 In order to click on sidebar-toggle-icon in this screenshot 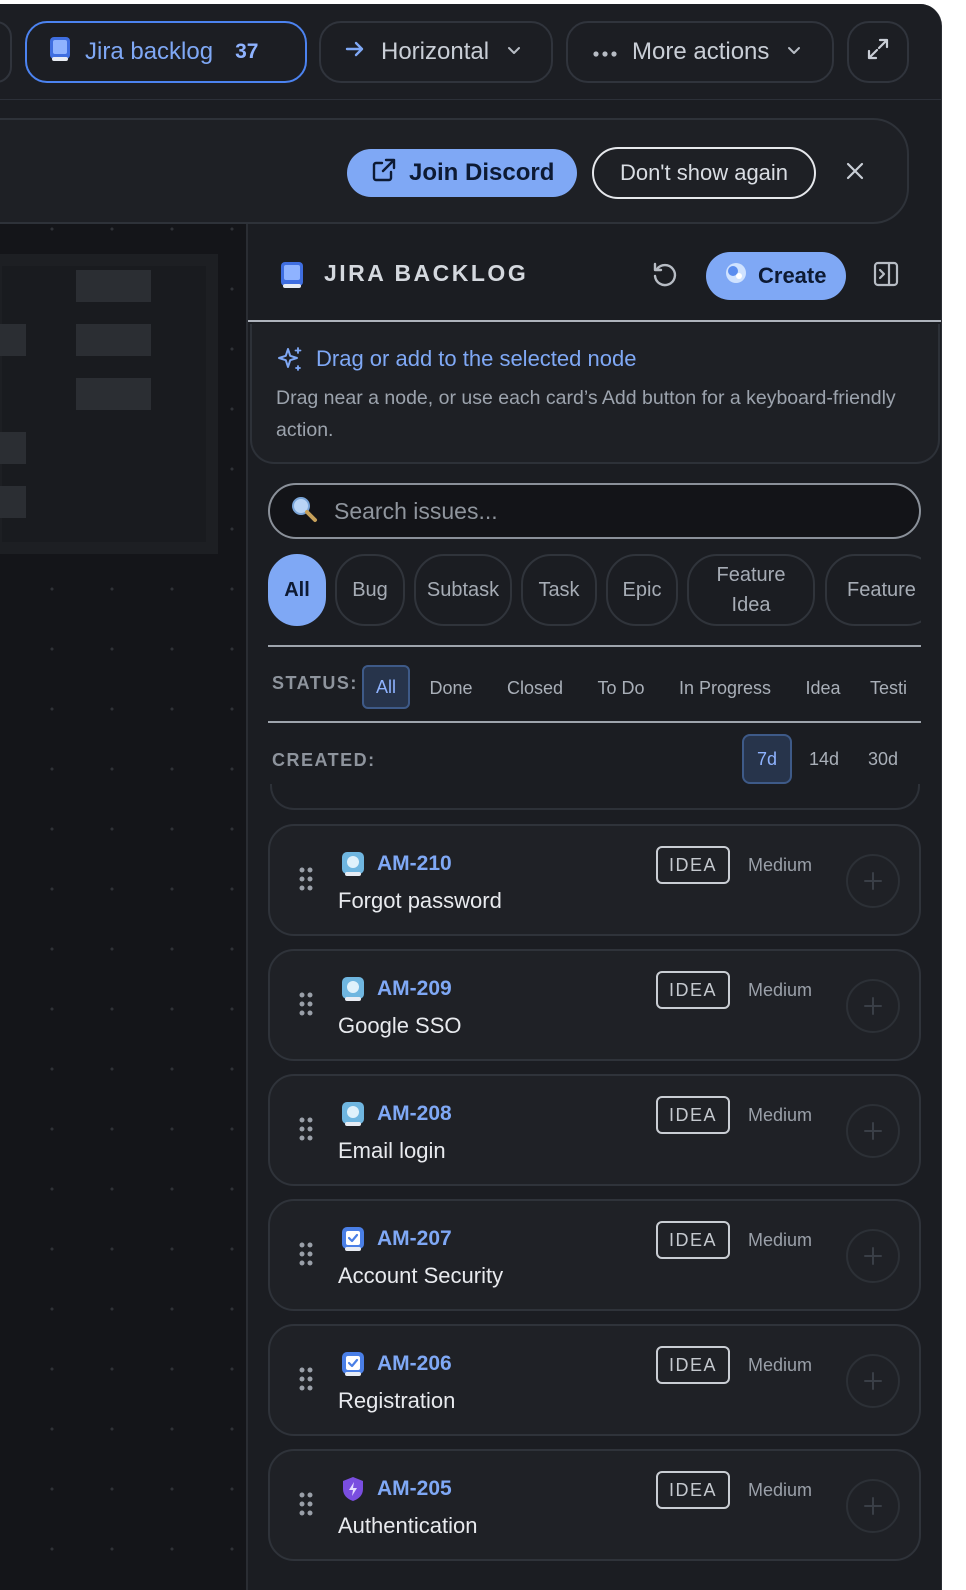, I will do `click(886, 274)`.